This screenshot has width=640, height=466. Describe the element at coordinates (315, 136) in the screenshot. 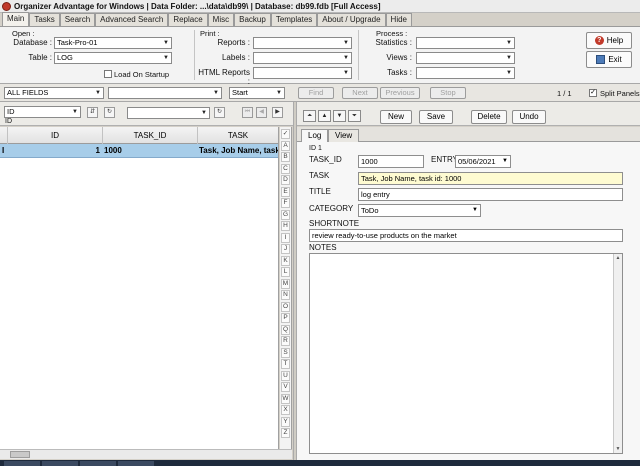

I see `tab-log: Log` at that location.